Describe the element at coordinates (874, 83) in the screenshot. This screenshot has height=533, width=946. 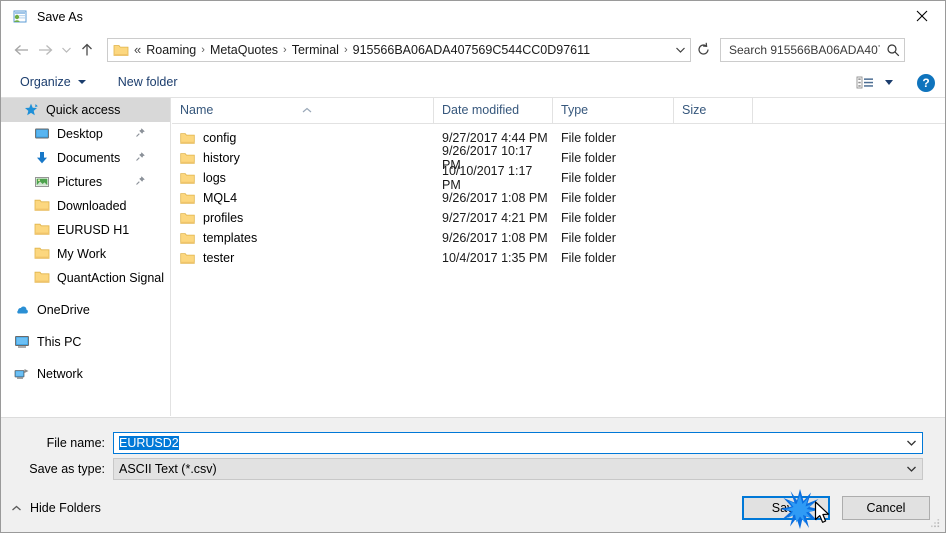
I see `view-options-button` at that location.